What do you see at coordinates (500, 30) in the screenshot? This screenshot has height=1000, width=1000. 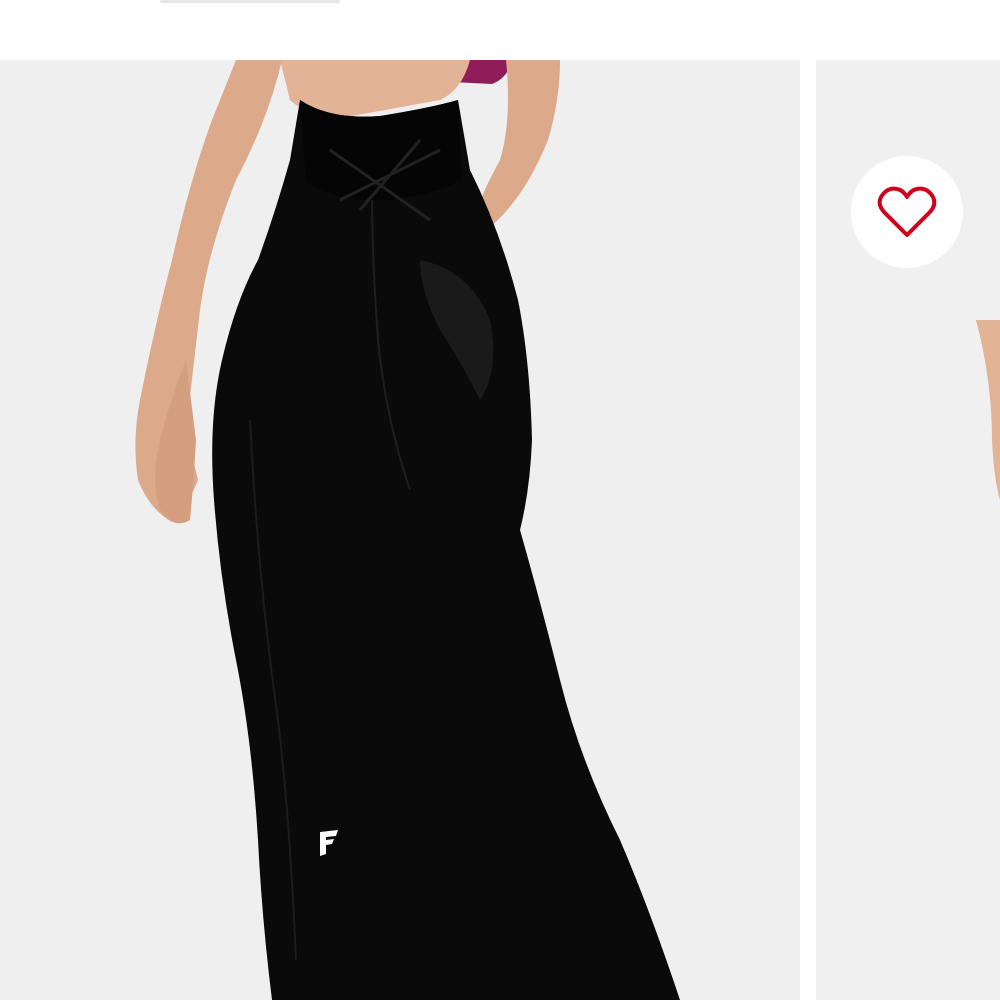 I see `top-bar` at bounding box center [500, 30].